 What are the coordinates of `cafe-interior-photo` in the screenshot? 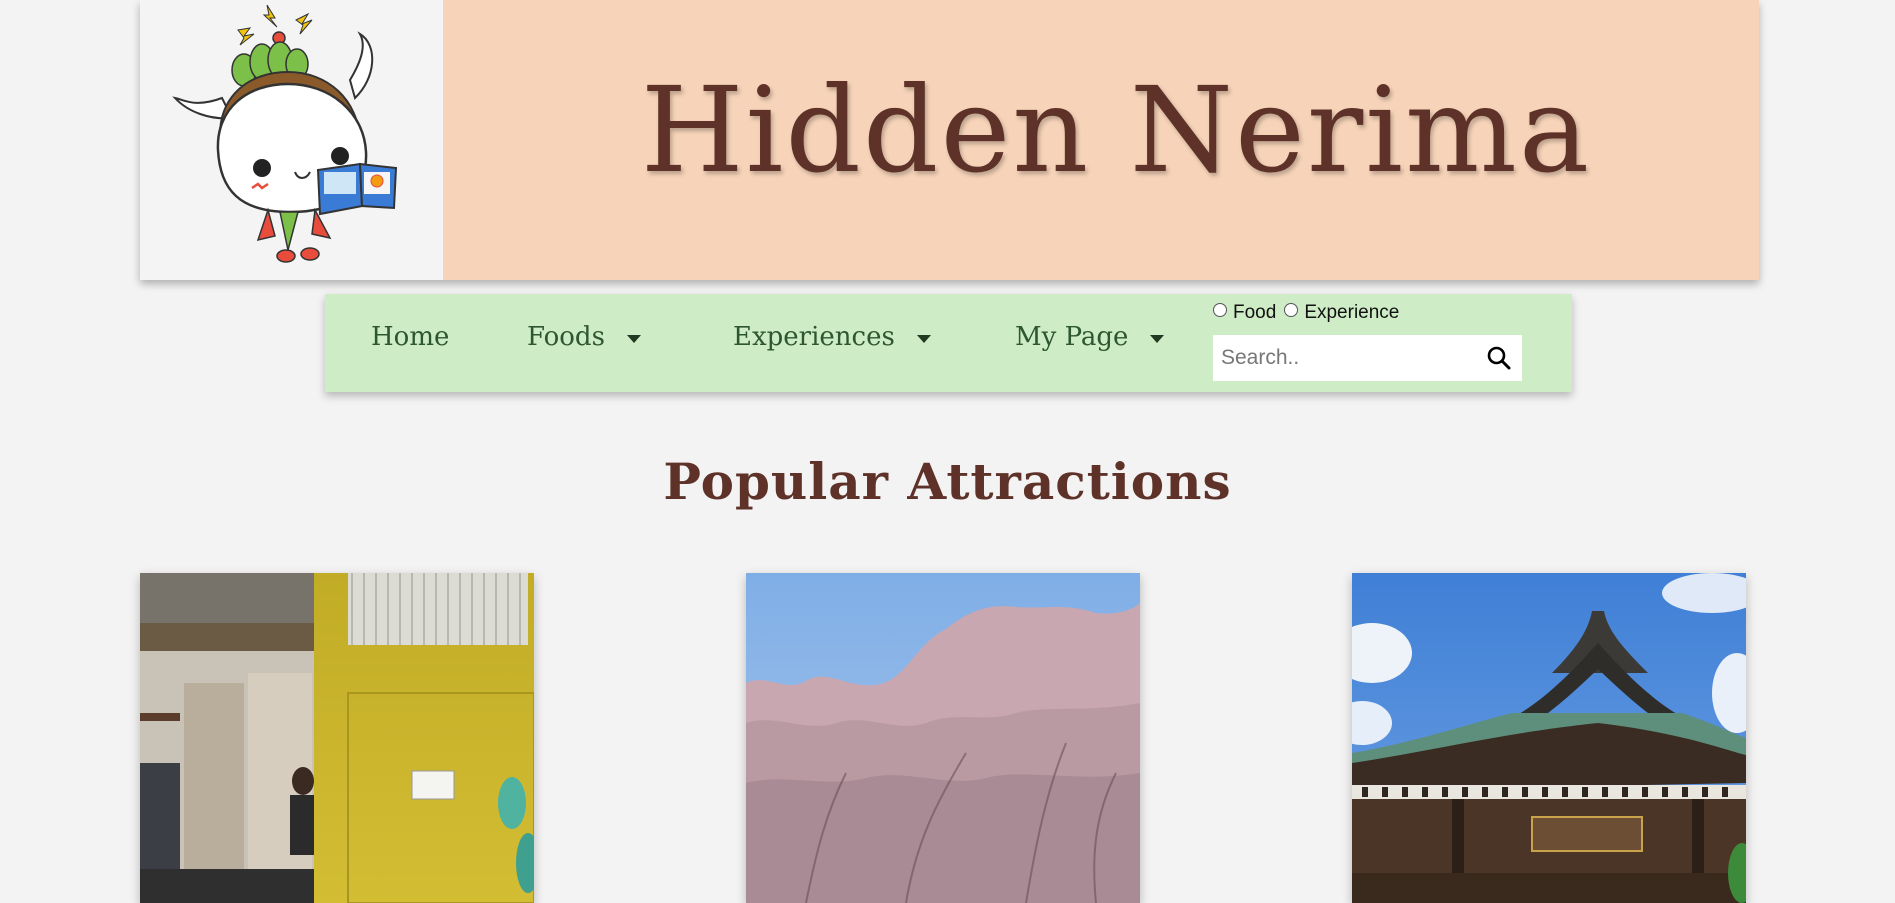 It's located at (337, 738).